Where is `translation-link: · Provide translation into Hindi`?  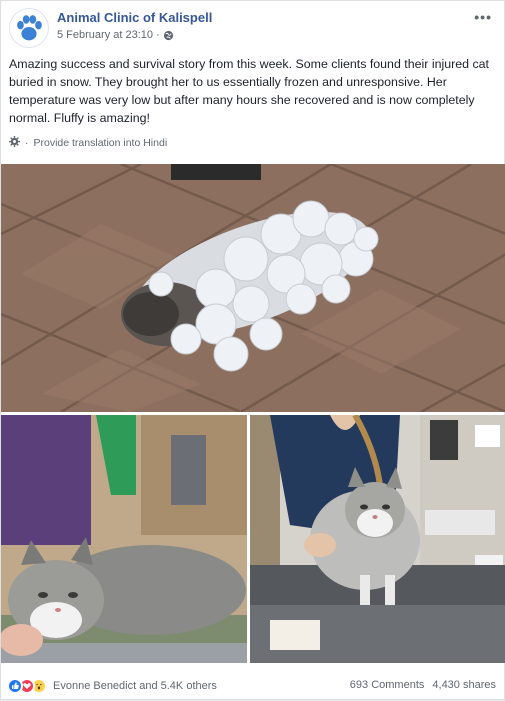 translation-link: · Provide translation into Hindi is located at coordinates (88, 143).